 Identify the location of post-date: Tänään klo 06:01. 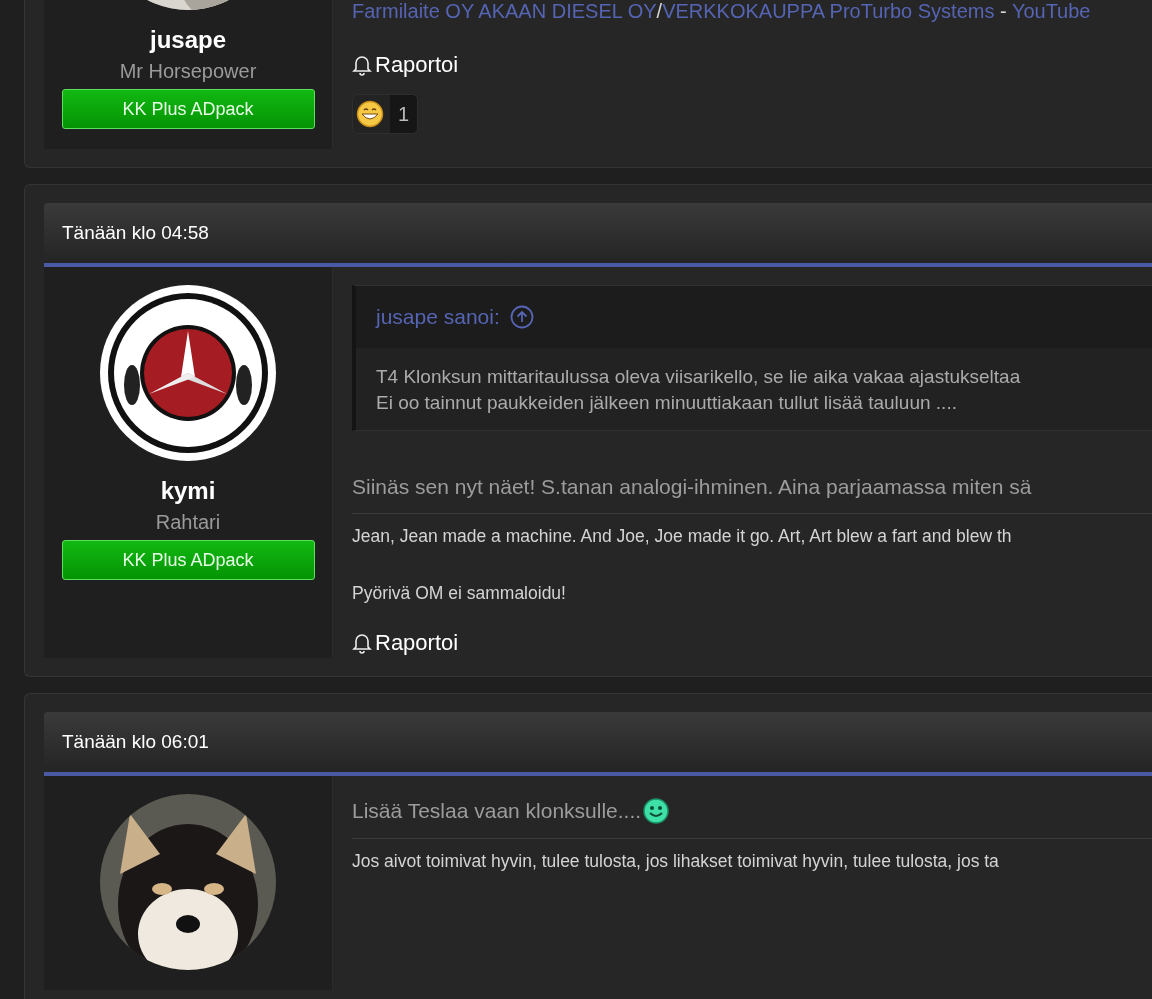
(135, 742).